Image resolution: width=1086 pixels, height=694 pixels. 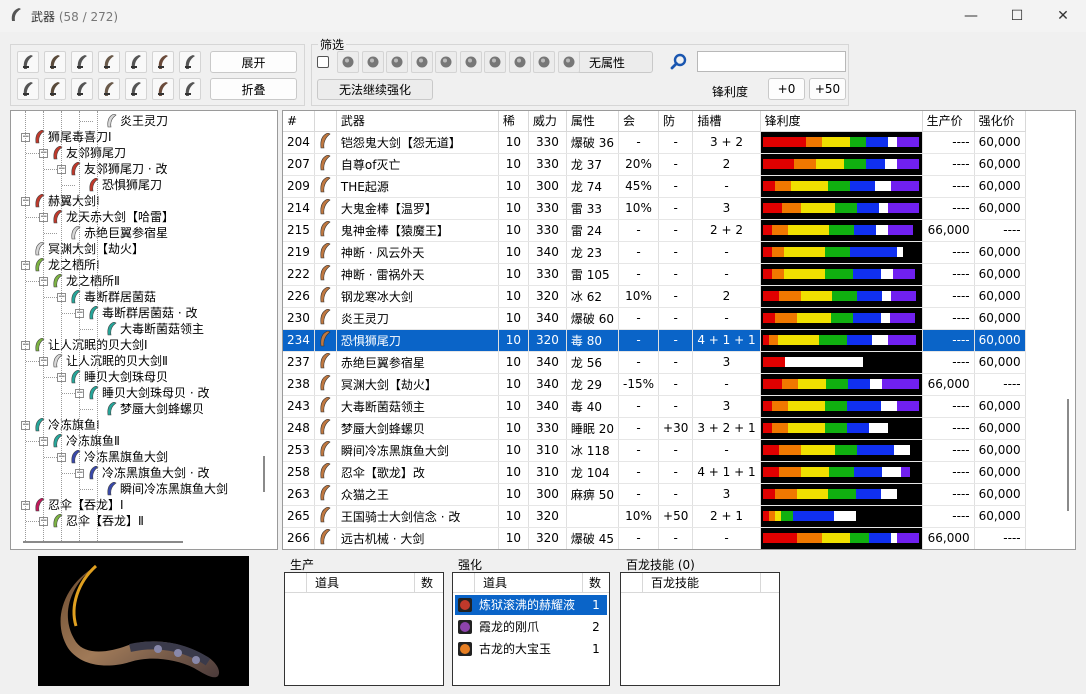 What do you see at coordinates (513, 142) in the screenshot?
I see `row-rarity: 10` at bounding box center [513, 142].